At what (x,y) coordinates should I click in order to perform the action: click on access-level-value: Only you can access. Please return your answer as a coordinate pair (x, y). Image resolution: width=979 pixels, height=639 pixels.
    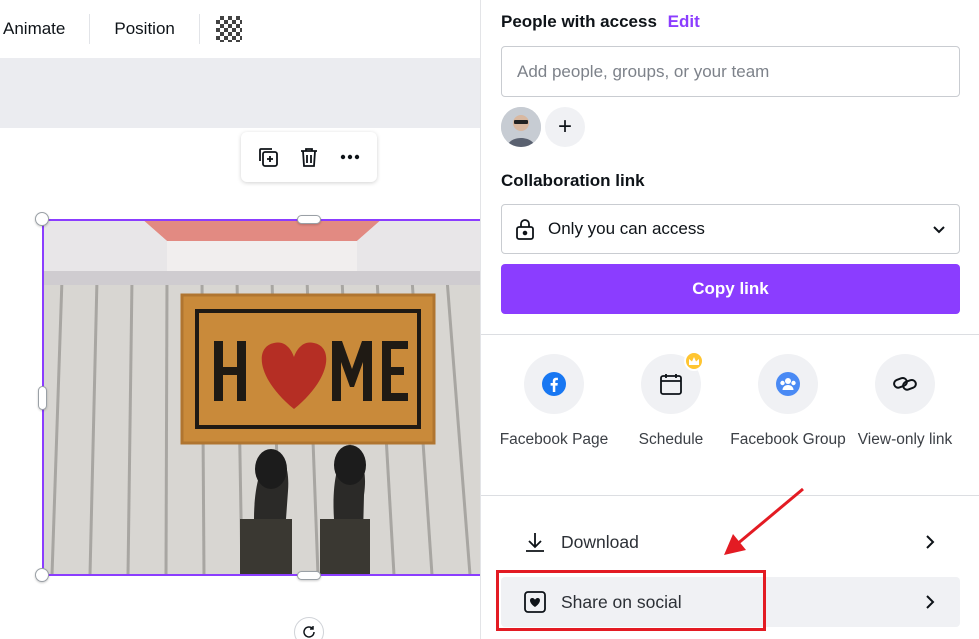
    Looking at the image, I should click on (626, 228).